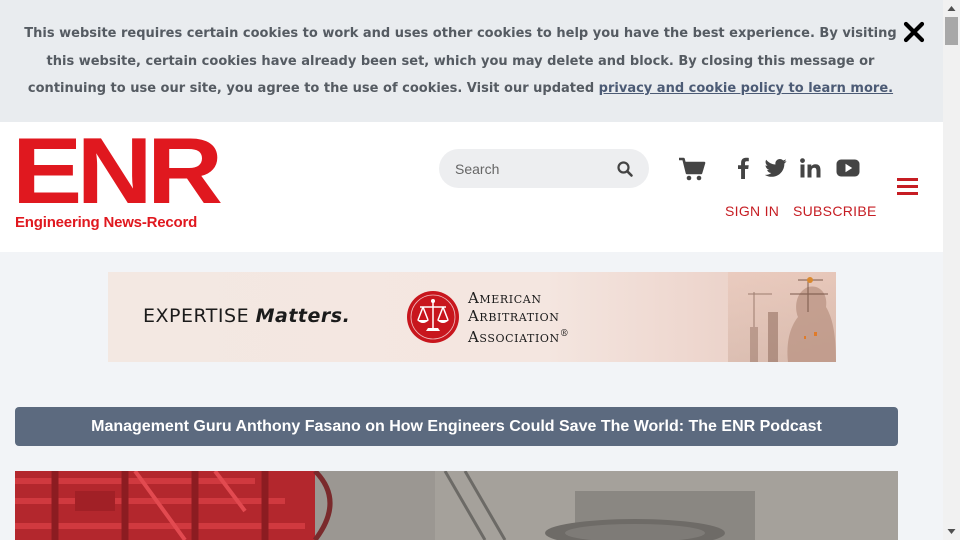  I want to click on ad-org-line-3-text: Association, so click(514, 337).